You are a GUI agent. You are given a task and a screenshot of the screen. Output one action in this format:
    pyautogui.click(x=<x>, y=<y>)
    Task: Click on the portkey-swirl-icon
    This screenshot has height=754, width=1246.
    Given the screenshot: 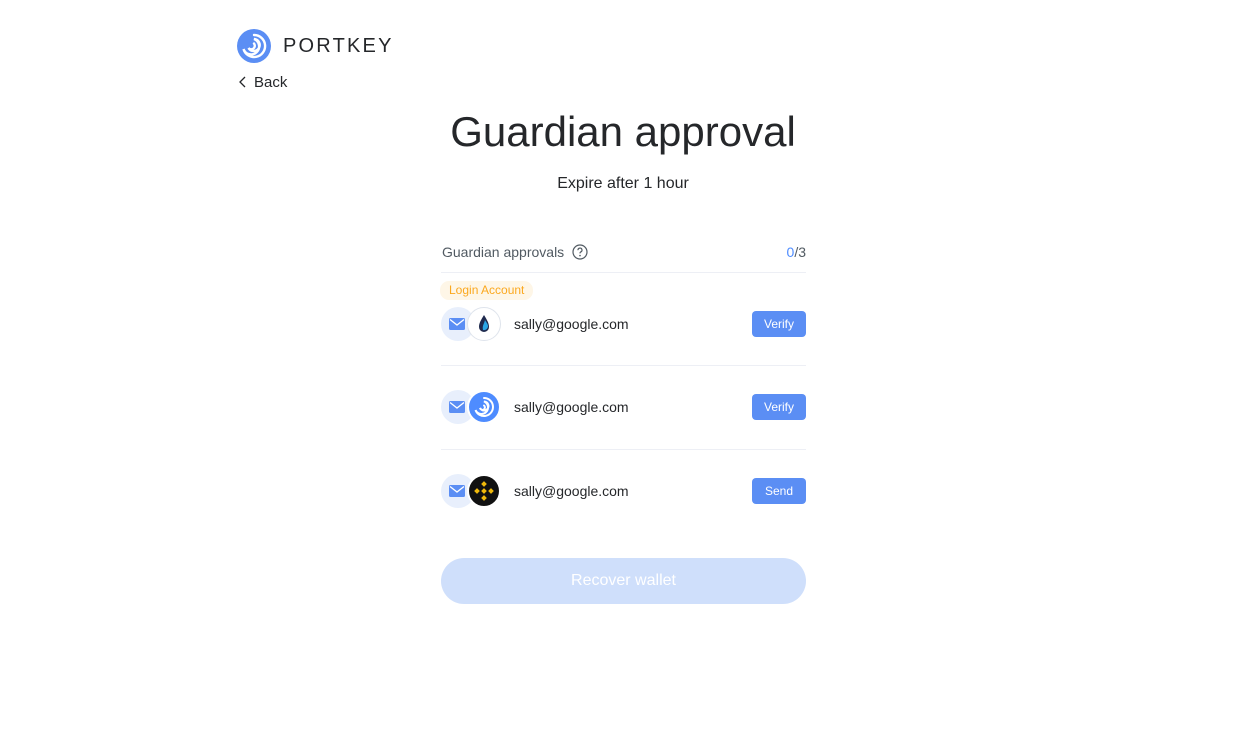 What is the action you would take?
    pyautogui.click(x=254, y=46)
    